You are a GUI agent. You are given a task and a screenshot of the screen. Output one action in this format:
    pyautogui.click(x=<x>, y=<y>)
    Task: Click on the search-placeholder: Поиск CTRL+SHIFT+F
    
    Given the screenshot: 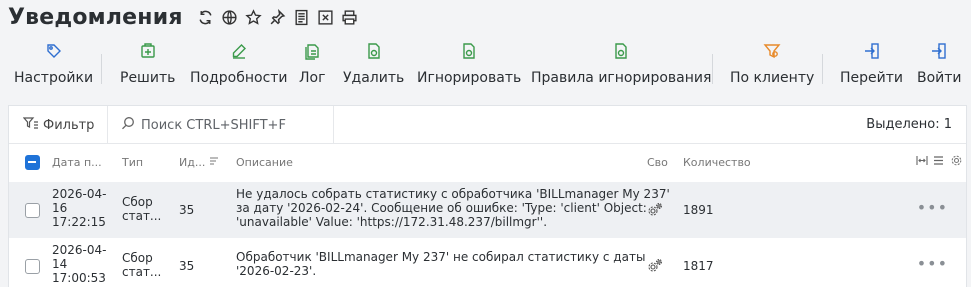 What is the action you would take?
    pyautogui.click(x=213, y=125)
    